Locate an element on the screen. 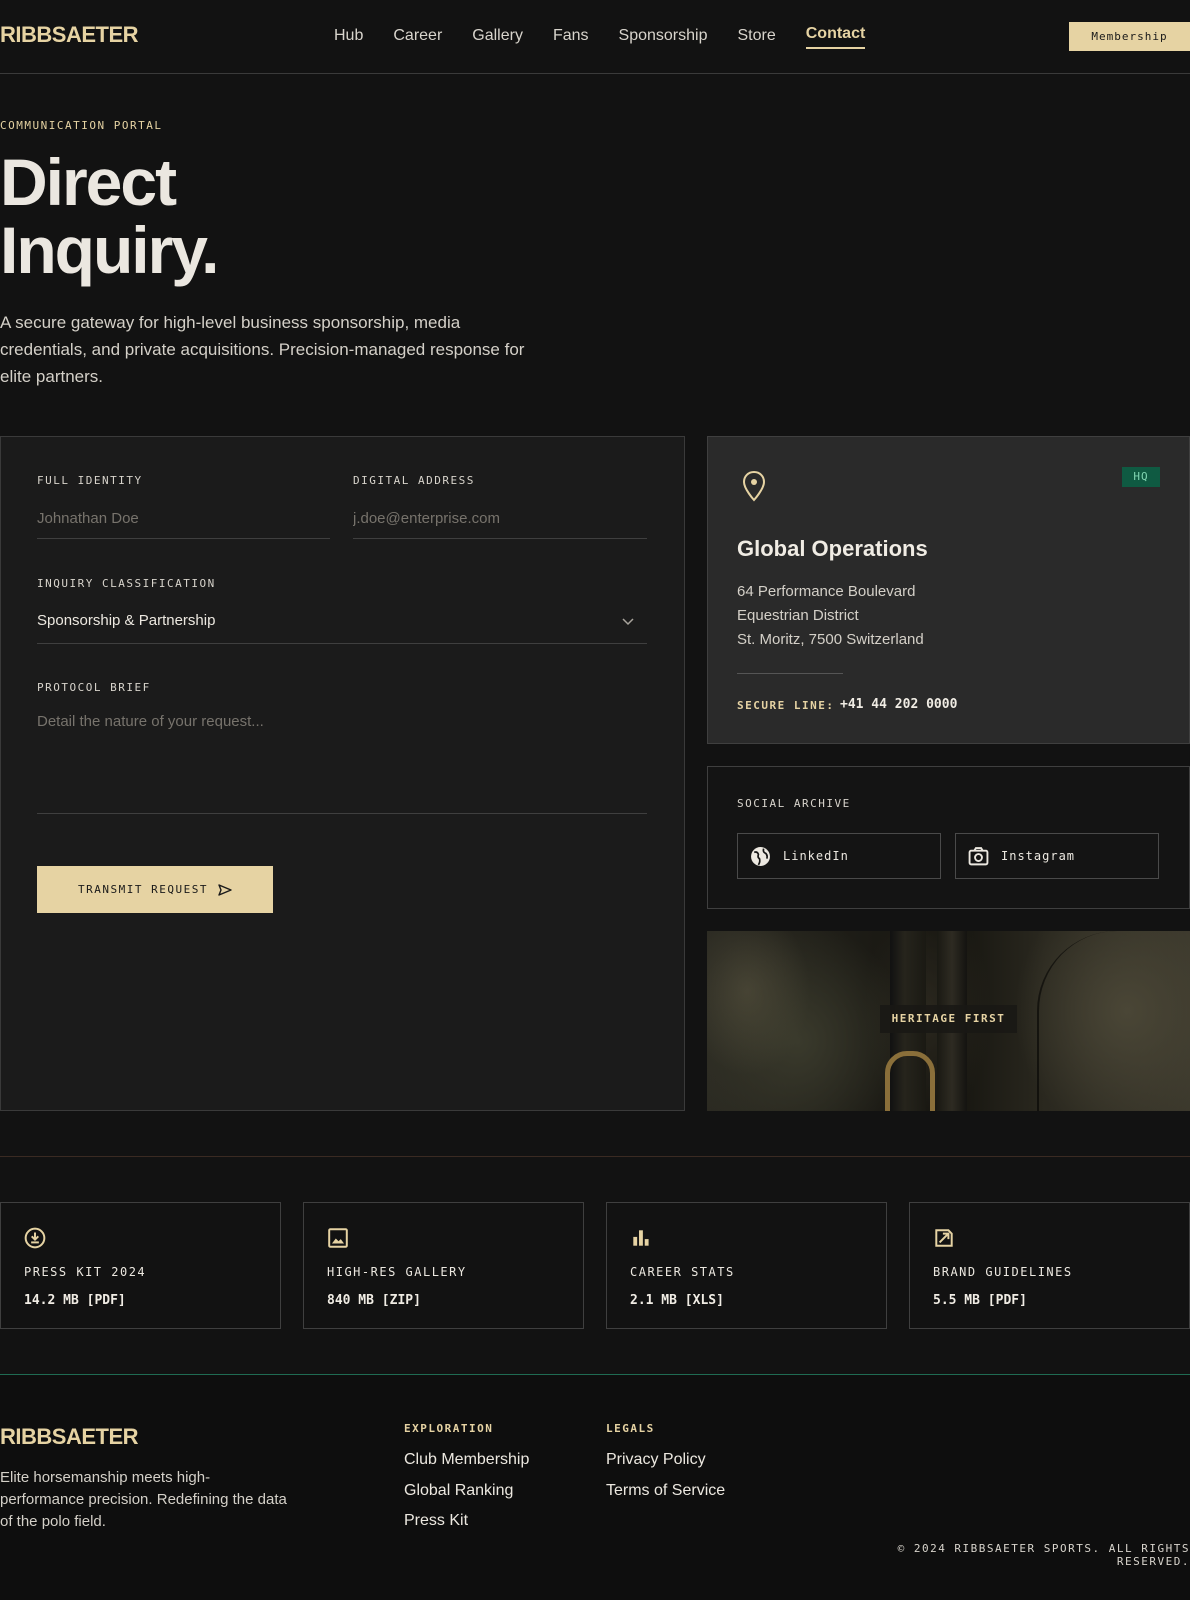 The image size is (1190, 1600). nav-link-store: Store is located at coordinates (756, 38).